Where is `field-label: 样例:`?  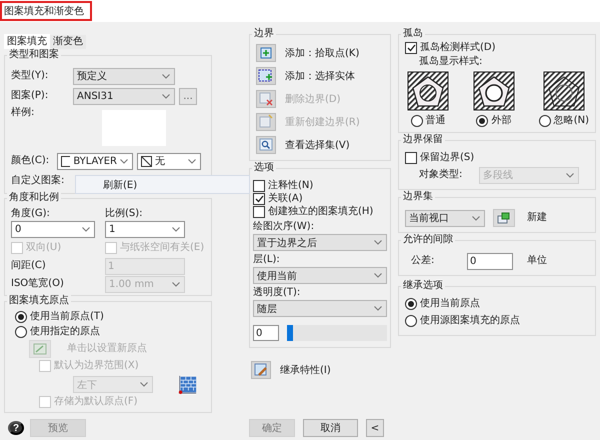 field-label: 样例: is located at coordinates (23, 113).